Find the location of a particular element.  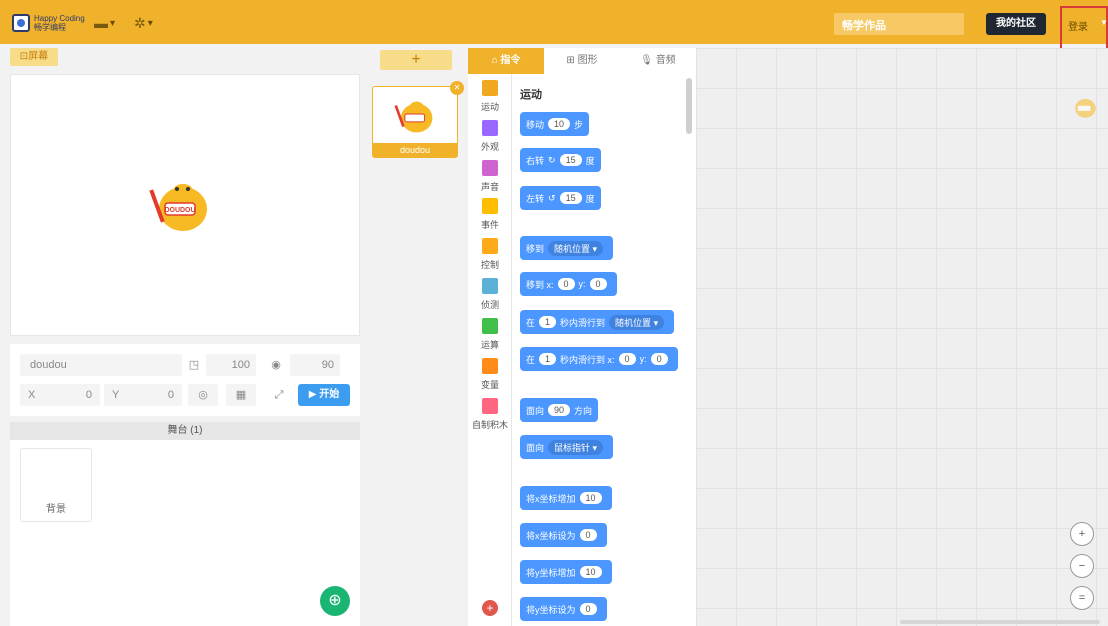

block-point-direction: 面向 90 方向 is located at coordinates (559, 410).